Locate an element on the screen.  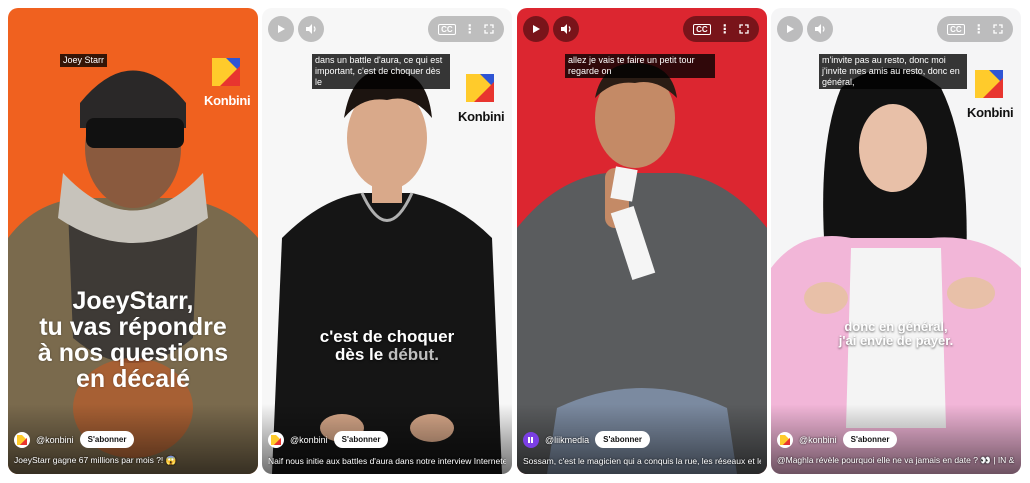
channel-row: @liikmedia S'abonner is located at coordinates (586, 439).